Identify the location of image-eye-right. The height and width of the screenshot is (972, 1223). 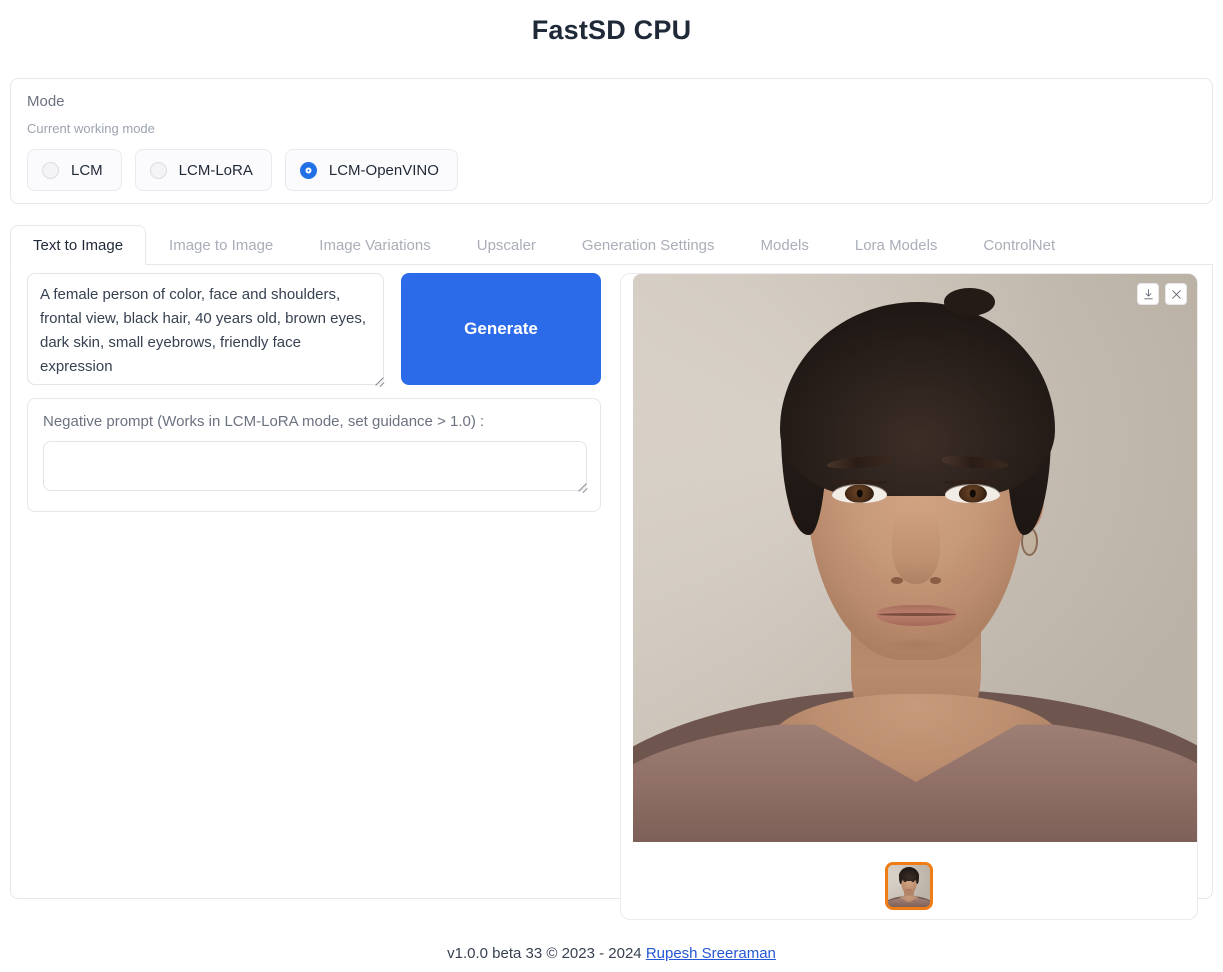
(972, 493).